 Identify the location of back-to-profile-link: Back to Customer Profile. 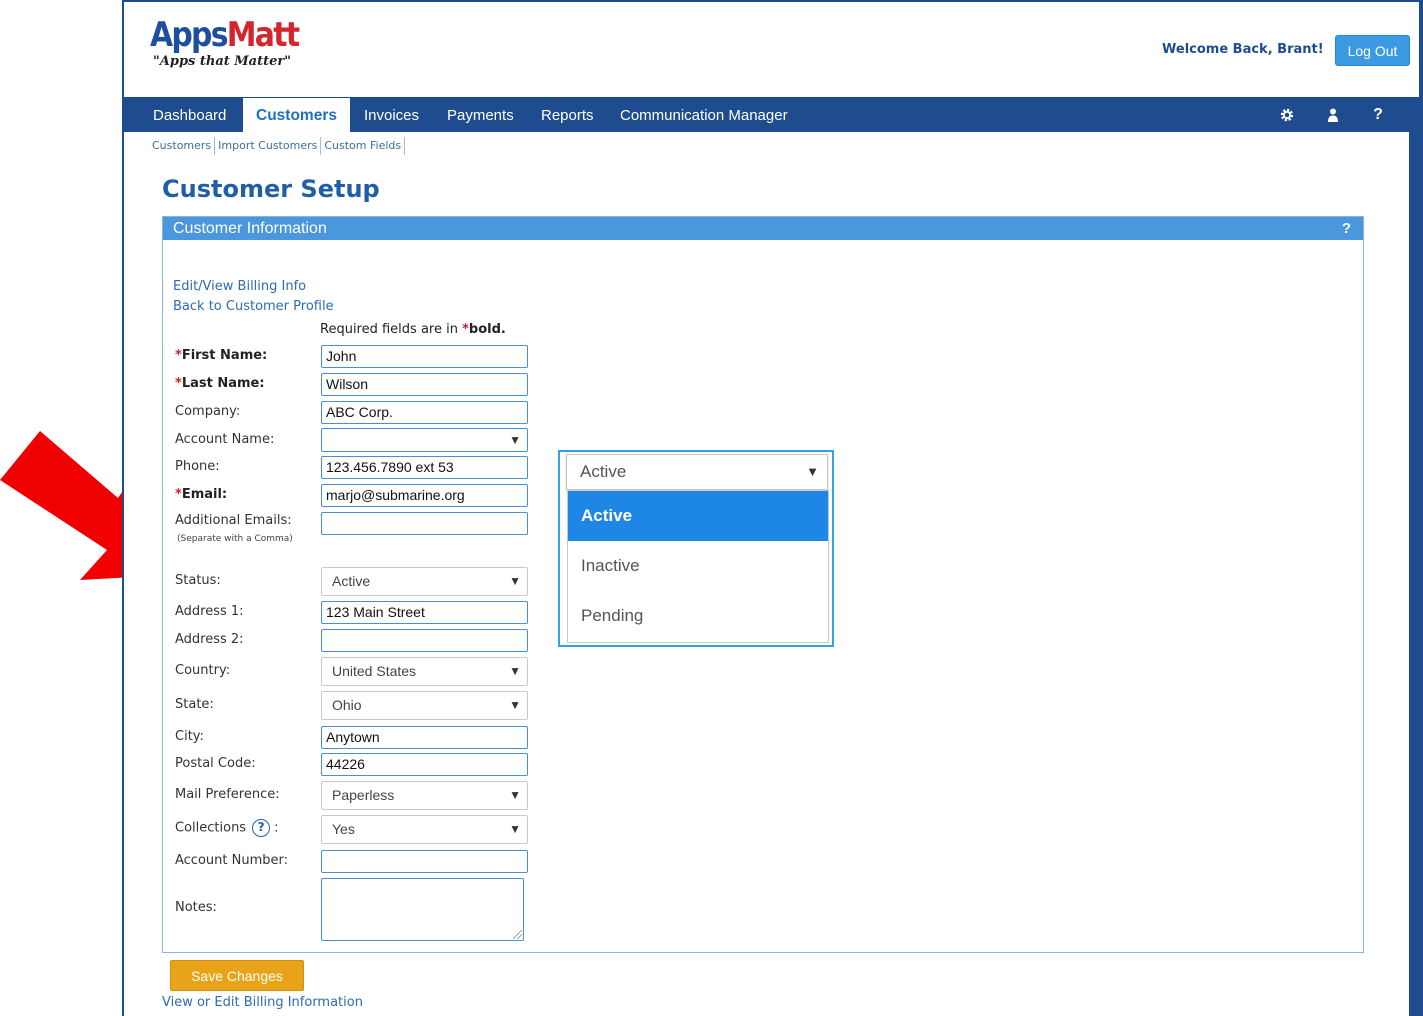
(253, 306).